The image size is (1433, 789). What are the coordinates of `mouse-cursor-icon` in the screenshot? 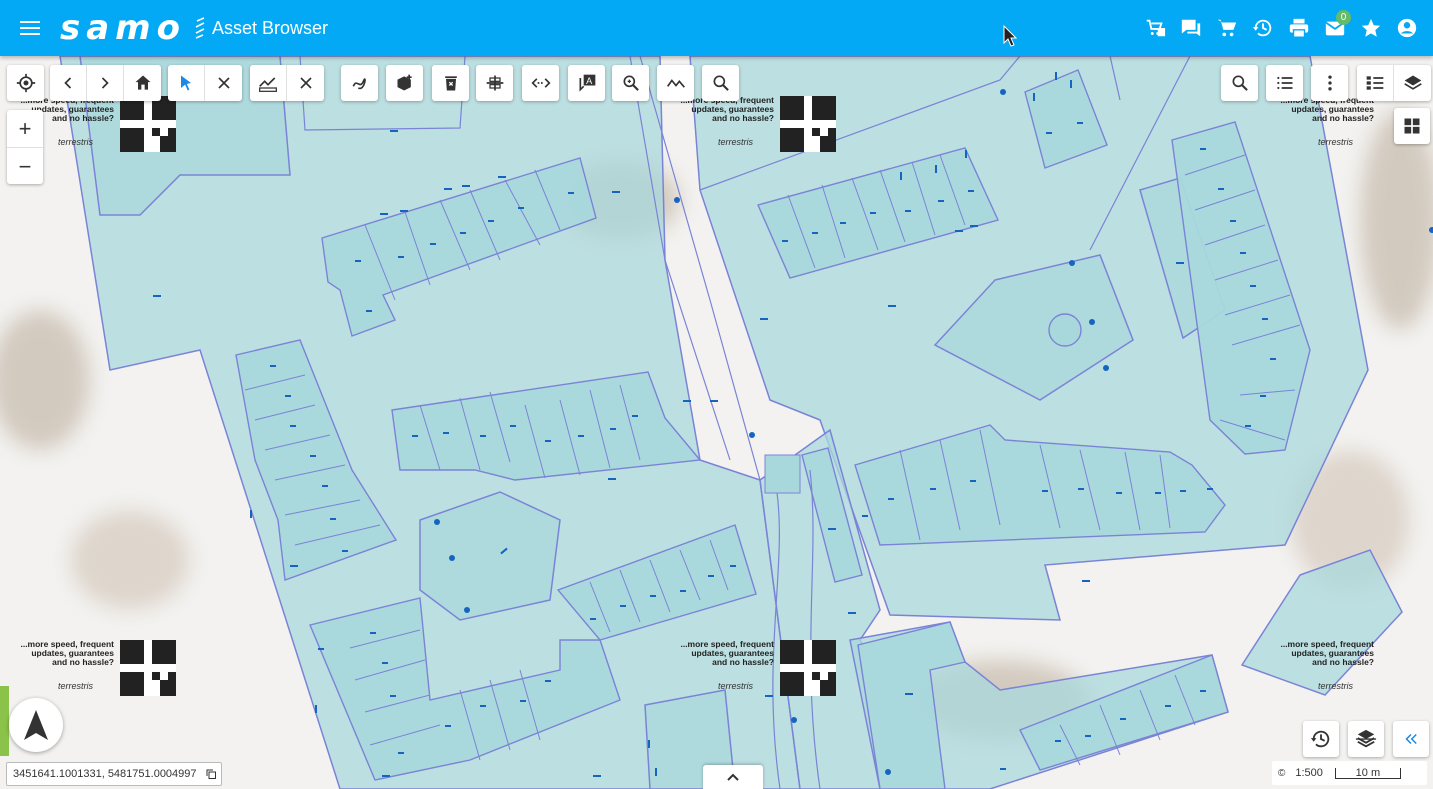 It's located at (1010, 36).